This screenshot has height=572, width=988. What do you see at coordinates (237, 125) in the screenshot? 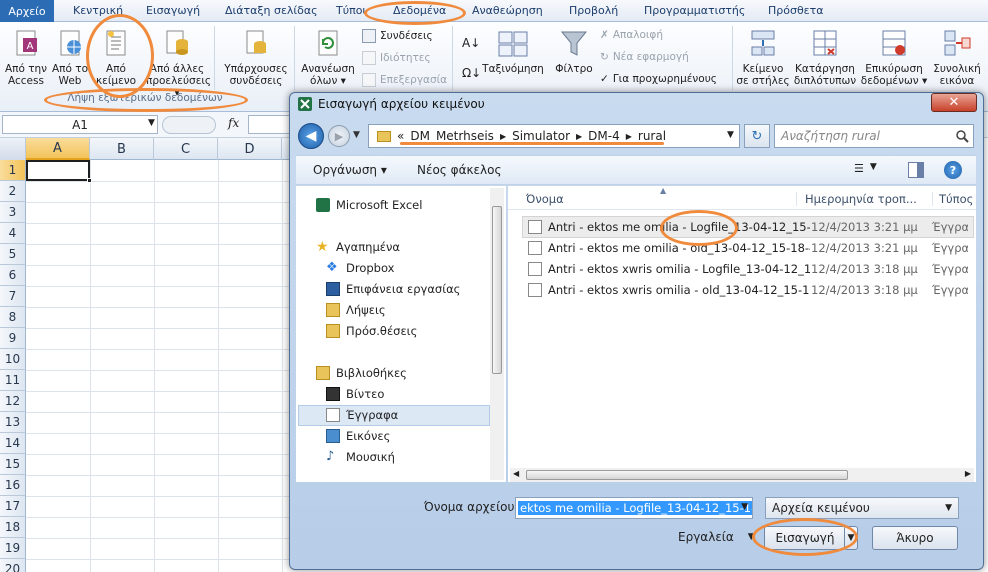
I see `insert-function-icon: fx` at bounding box center [237, 125].